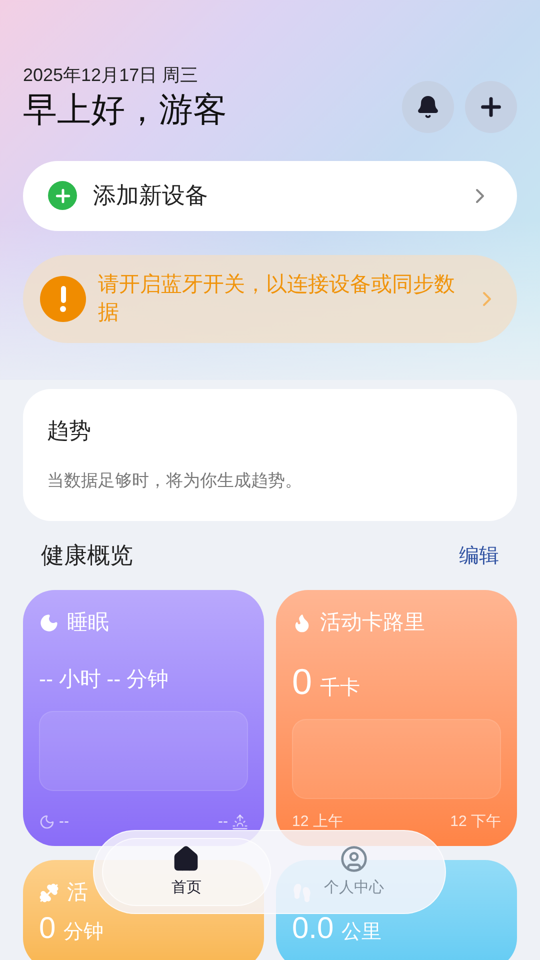 This screenshot has width=540, height=960. I want to click on card-title: 活动卡路里, so click(372, 623).